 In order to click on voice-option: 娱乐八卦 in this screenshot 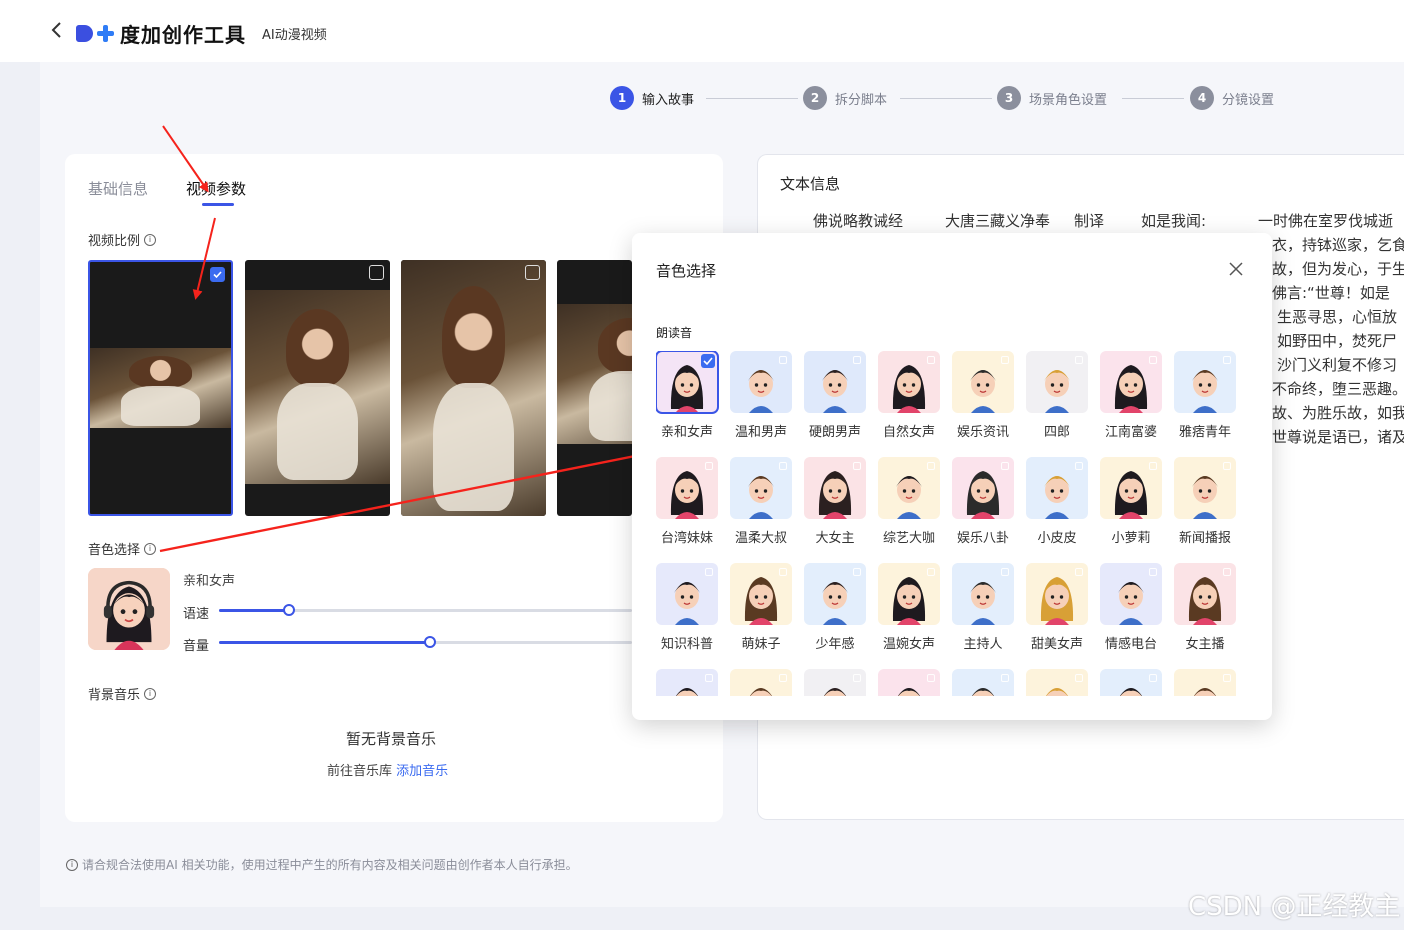, I will do `click(983, 501)`.